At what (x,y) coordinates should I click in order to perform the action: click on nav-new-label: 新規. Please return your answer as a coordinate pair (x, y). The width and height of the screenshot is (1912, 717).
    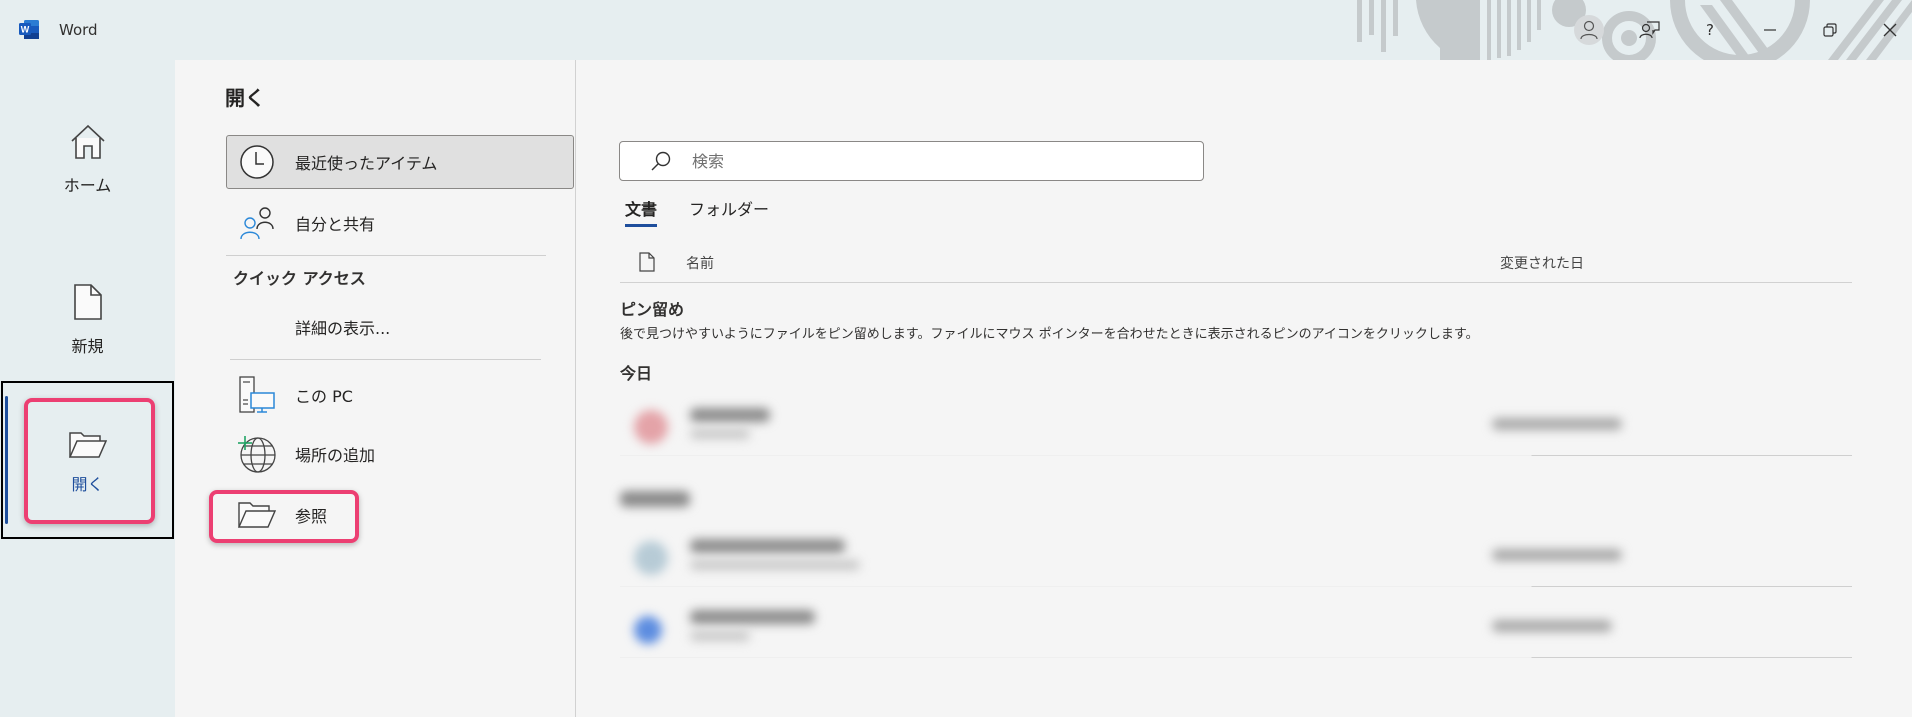
    Looking at the image, I should click on (87, 346).